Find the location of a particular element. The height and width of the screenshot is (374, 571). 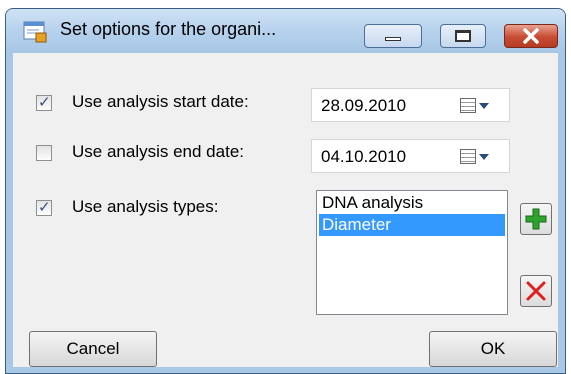

ok-button: OK is located at coordinates (493, 349).